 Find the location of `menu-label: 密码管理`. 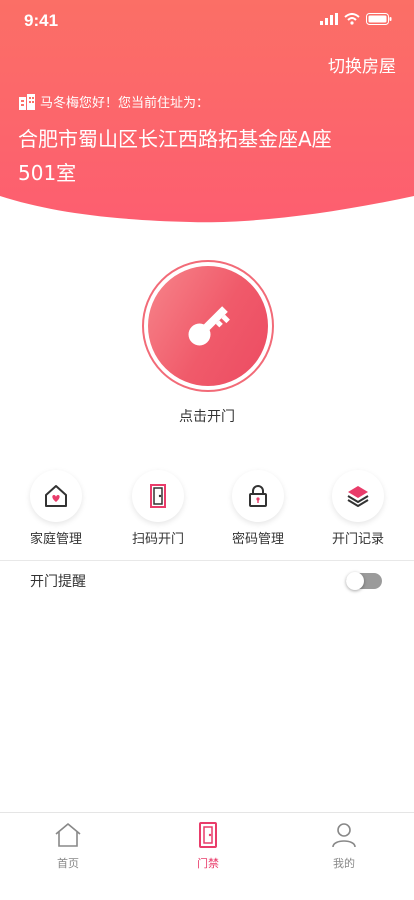

menu-label: 密码管理 is located at coordinates (257, 539).